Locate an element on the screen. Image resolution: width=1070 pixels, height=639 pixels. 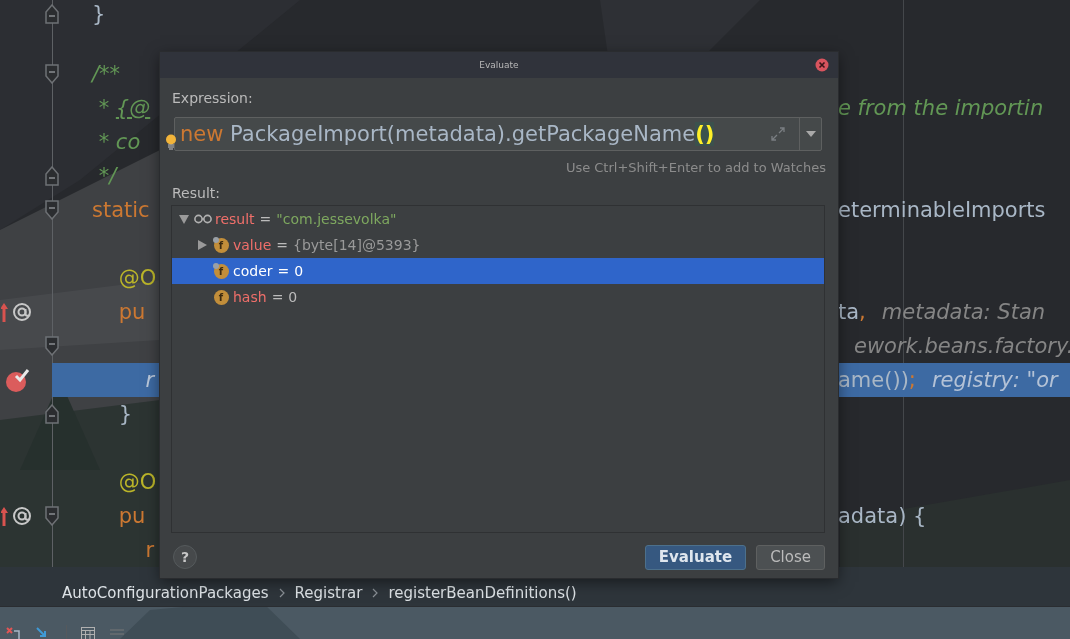
close-icon is located at coordinates (822, 65).